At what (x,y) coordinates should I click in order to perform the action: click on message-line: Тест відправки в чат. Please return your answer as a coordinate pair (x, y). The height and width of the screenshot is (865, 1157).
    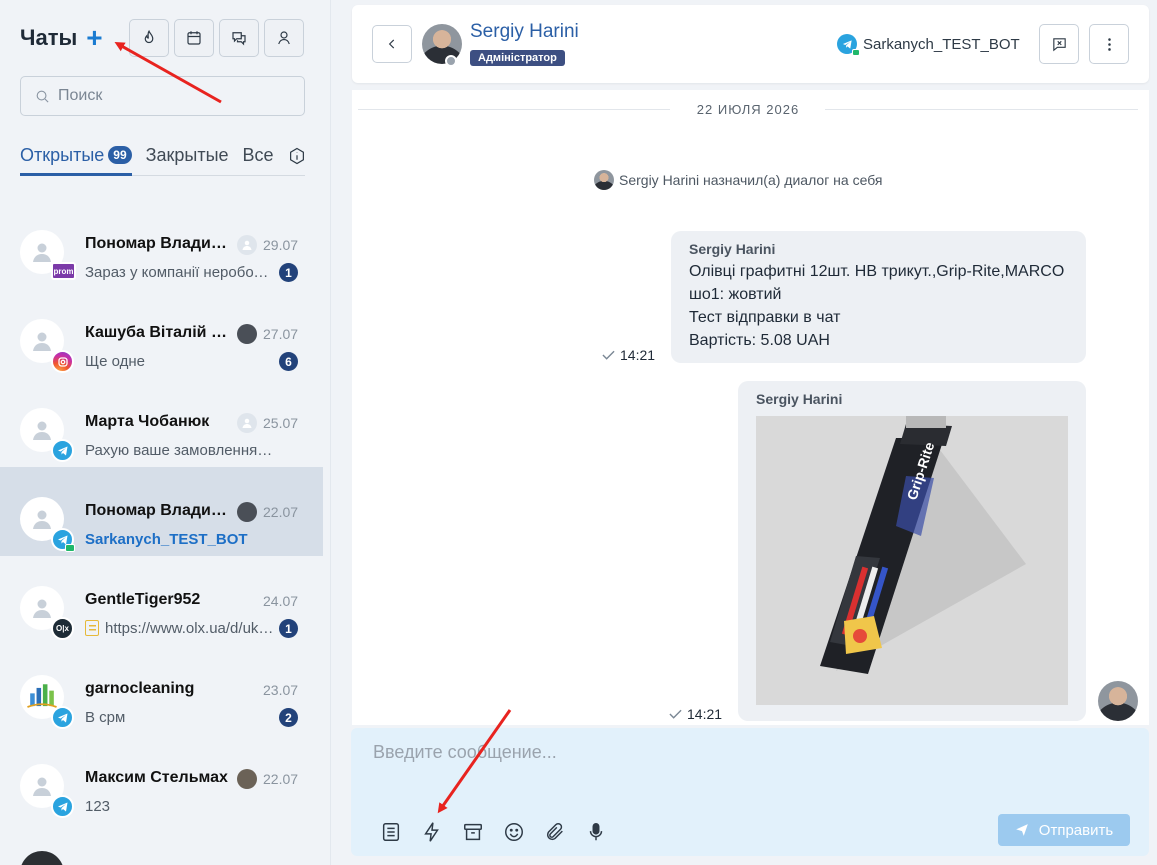
    Looking at the image, I should click on (765, 317).